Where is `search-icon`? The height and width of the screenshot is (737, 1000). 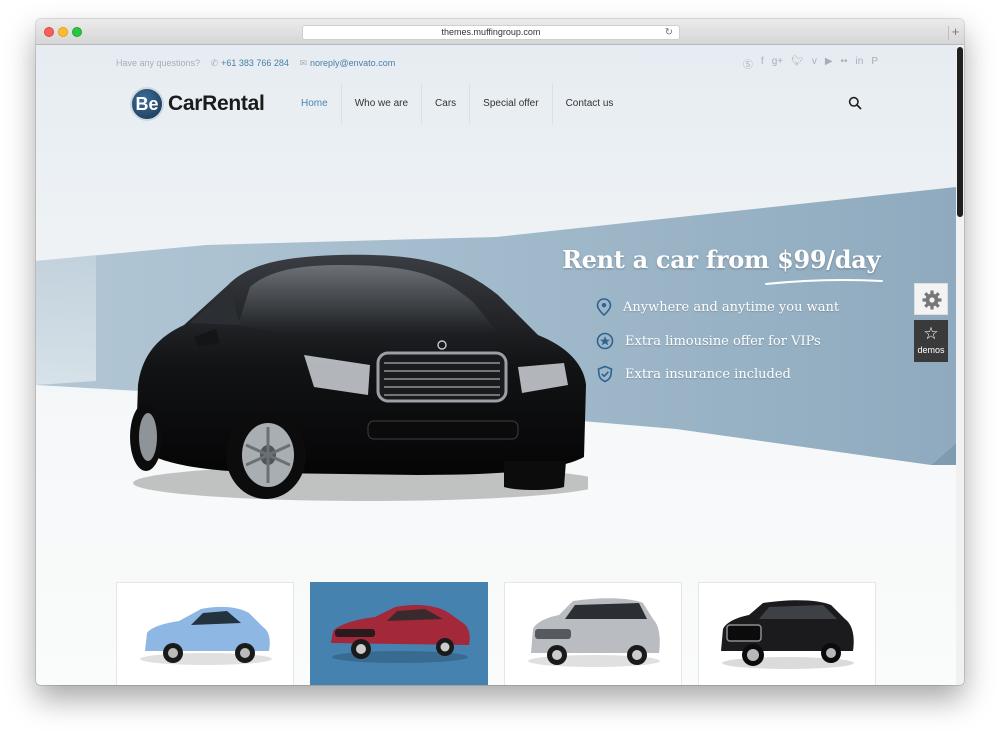
search-icon is located at coordinates (855, 103).